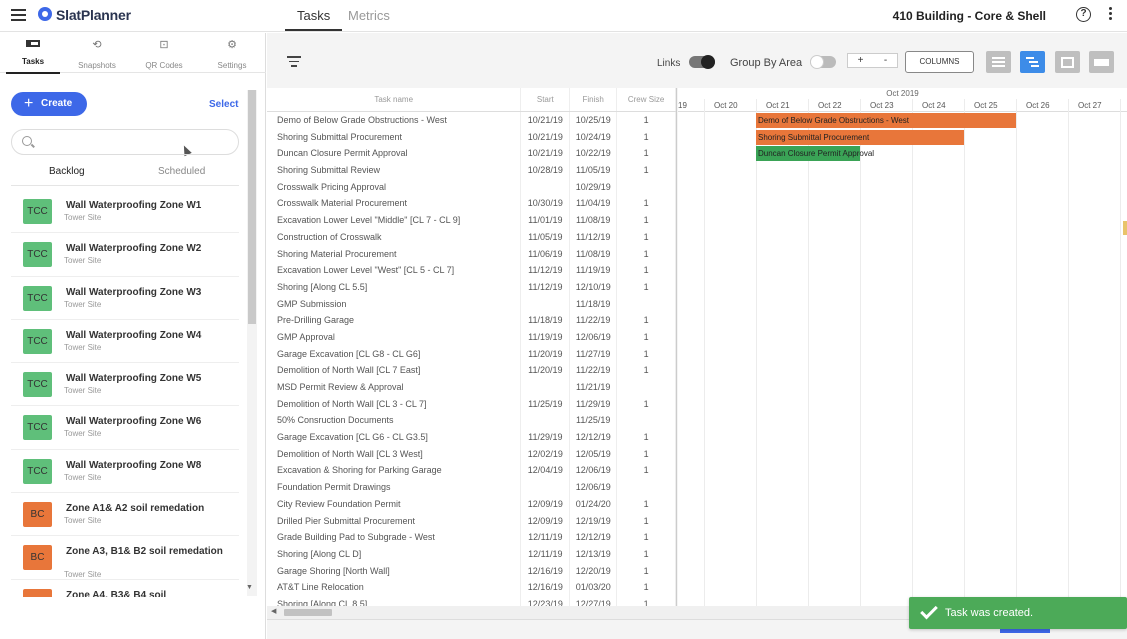 The image size is (1127, 639). I want to click on backlog-task-card: TCC Wall Waterproofing Zone W1 Tower Site, so click(125, 212).